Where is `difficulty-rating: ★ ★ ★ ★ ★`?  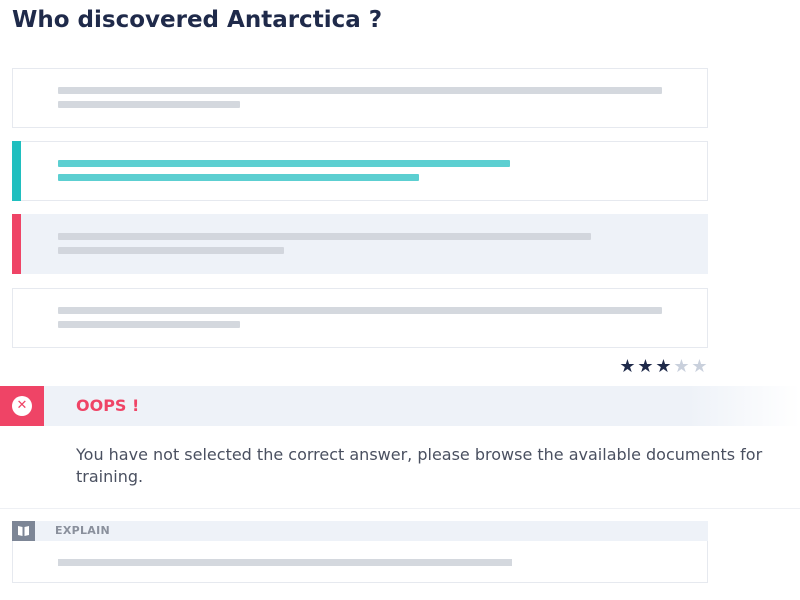 difficulty-rating: ★ ★ ★ ★ ★ is located at coordinates (663, 367).